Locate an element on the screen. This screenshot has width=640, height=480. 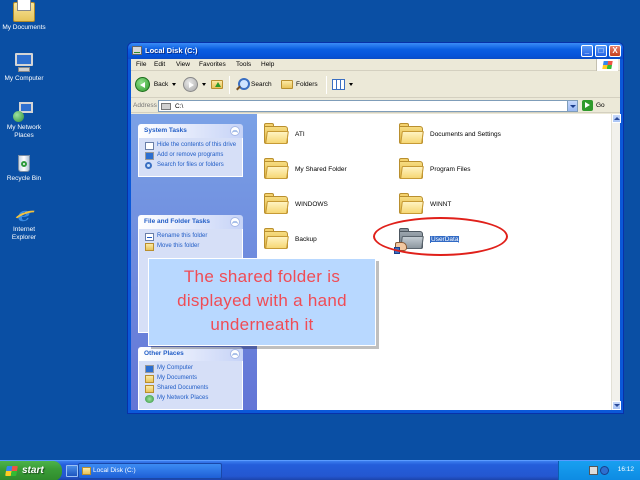
back-label: Back is located at coordinates (161, 85).